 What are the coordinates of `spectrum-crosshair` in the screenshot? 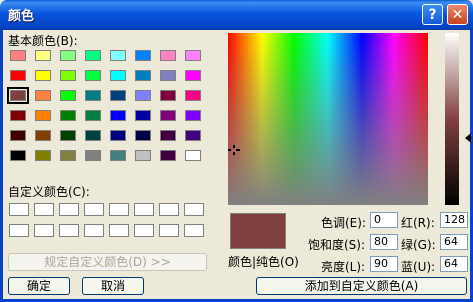 It's located at (234, 150).